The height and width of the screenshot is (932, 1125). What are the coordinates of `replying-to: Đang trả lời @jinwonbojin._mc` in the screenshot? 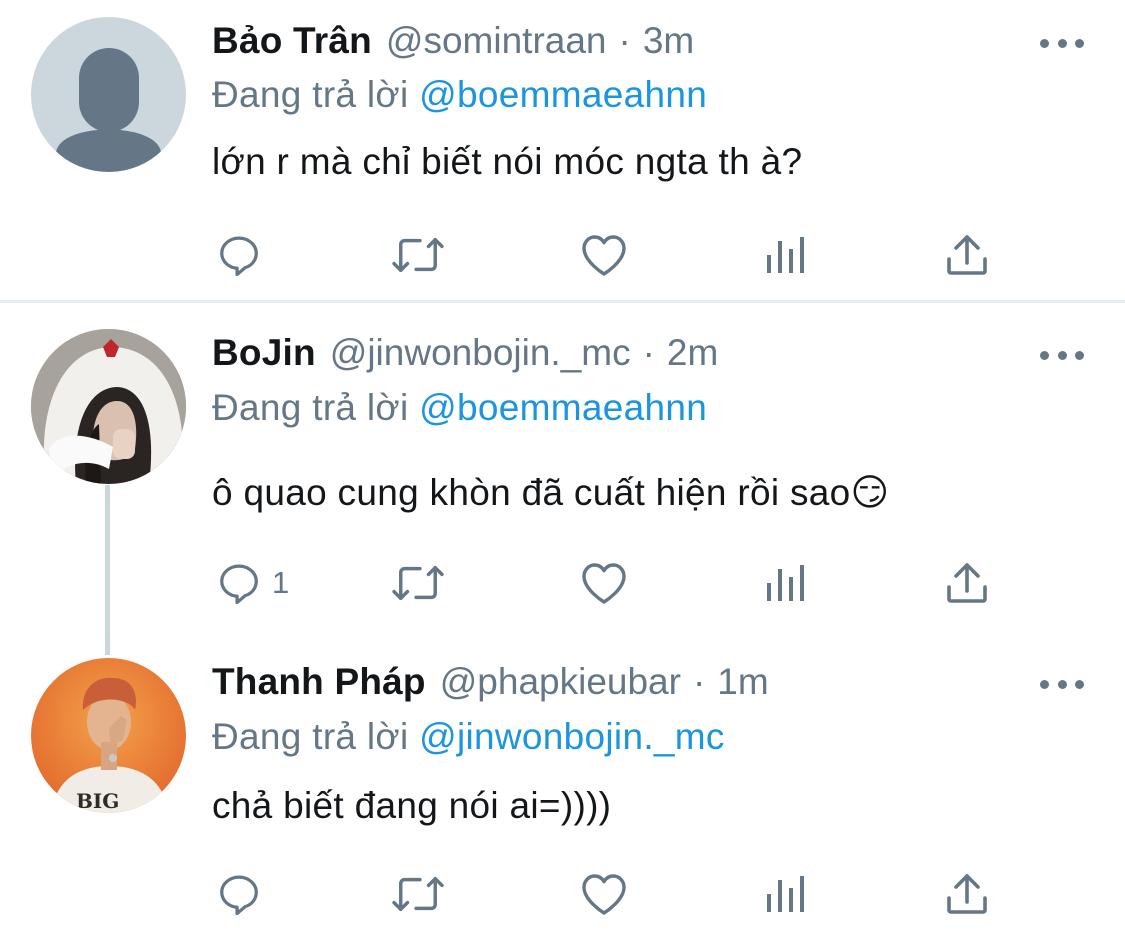 It's located at (468, 737).